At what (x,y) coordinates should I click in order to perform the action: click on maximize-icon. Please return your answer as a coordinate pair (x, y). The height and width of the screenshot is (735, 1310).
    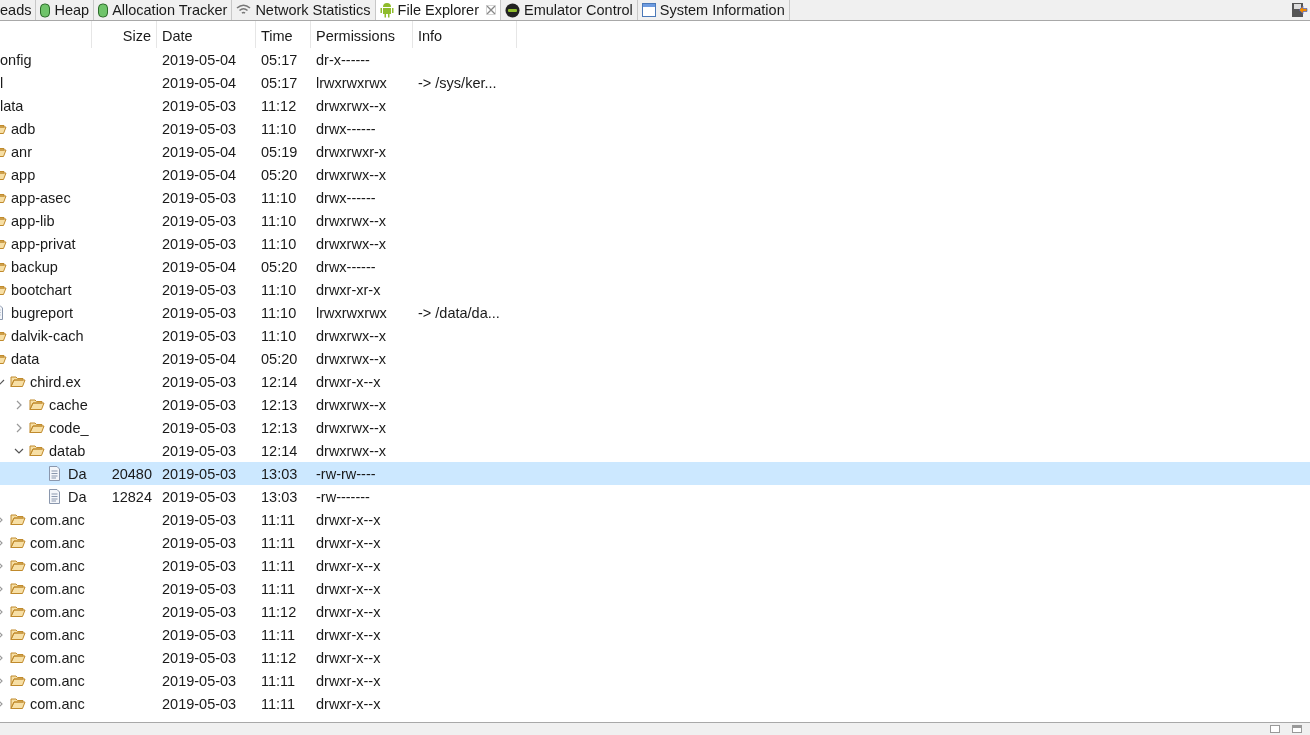
    Looking at the image, I should click on (1297, 729).